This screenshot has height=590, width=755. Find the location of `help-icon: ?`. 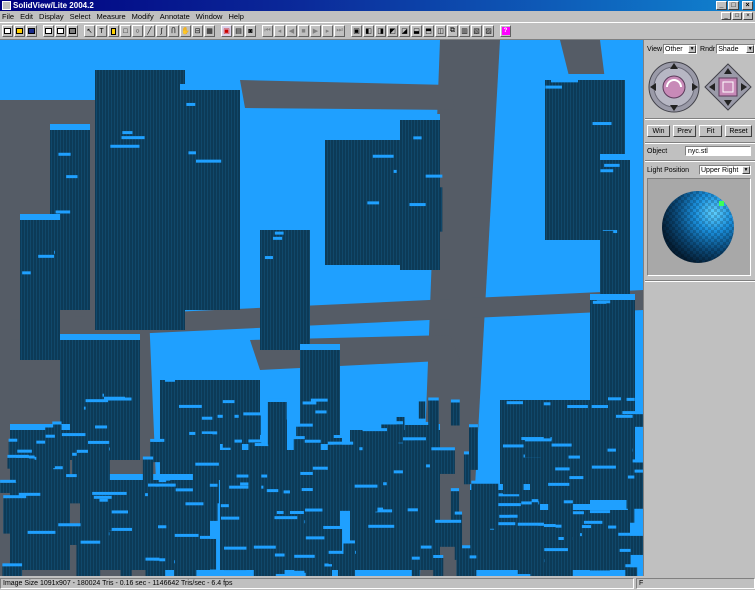

help-icon: ? is located at coordinates (505, 31).